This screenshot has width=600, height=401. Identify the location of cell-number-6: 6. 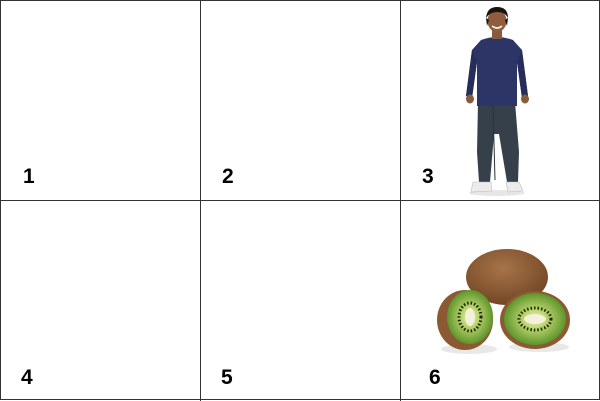
(435, 377).